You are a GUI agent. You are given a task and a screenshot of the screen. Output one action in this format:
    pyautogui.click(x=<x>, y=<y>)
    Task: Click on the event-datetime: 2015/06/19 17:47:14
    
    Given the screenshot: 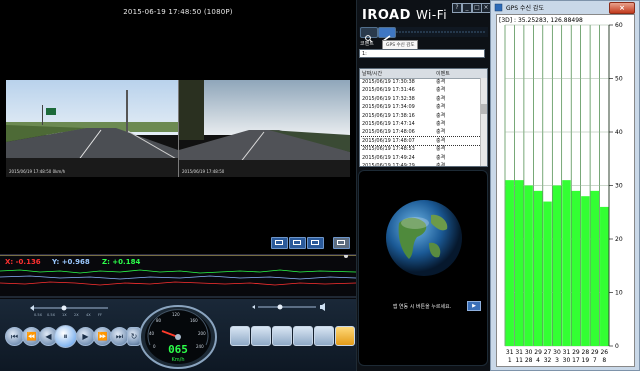 What is the action you would take?
    pyautogui.click(x=388, y=124)
    